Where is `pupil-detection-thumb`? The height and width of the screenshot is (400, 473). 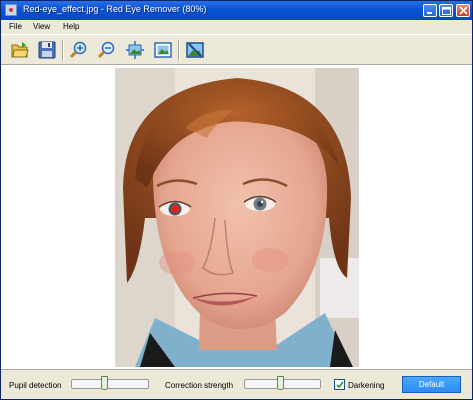 pupil-detection-thumb is located at coordinates (104, 383).